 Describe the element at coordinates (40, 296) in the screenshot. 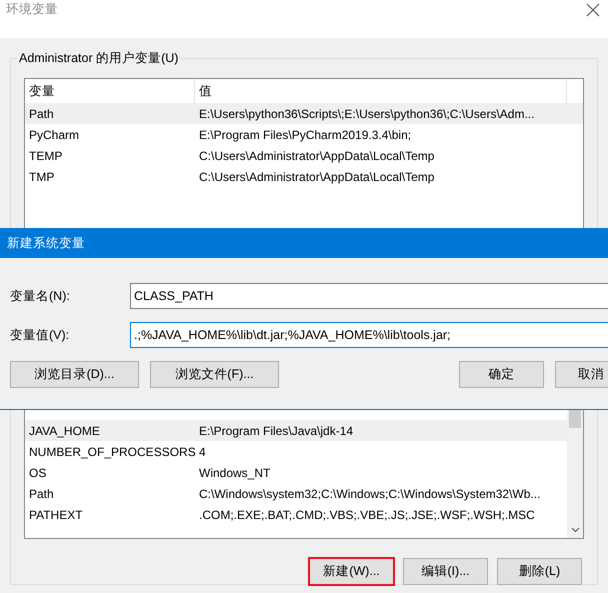

I see `field-label: 变量名(N):` at that location.